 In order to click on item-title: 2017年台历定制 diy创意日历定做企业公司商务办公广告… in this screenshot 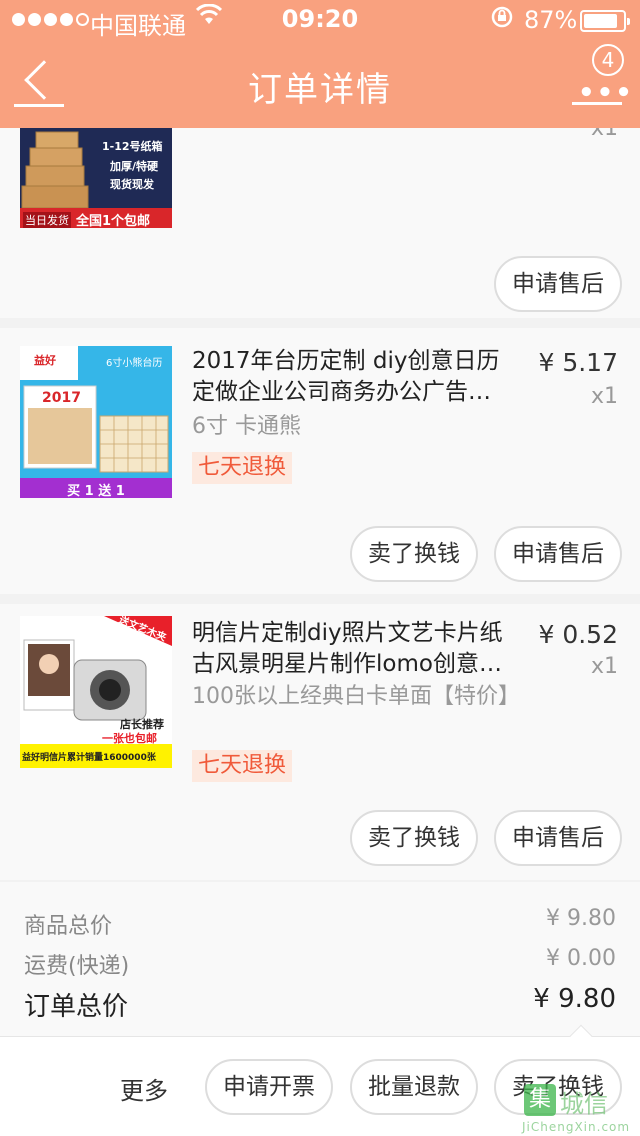, I will do `click(357, 377)`.